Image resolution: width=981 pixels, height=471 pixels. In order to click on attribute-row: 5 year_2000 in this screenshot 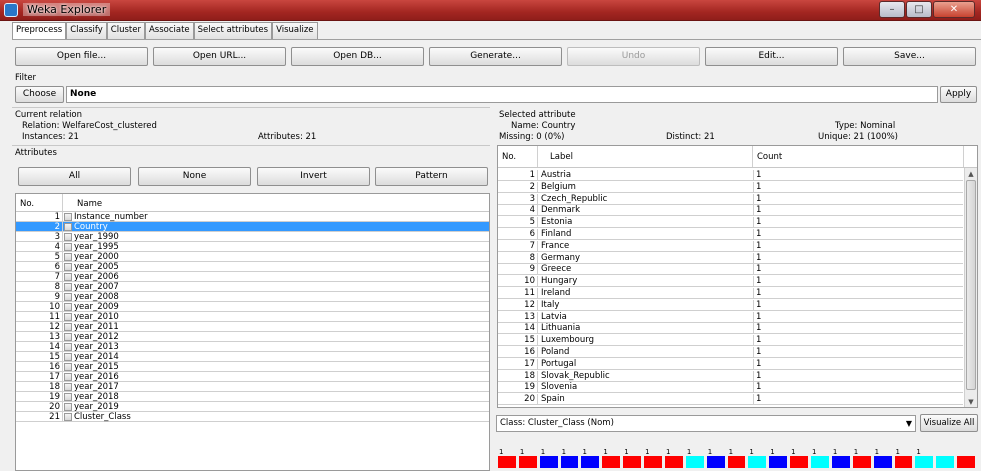, I will do `click(252, 257)`.